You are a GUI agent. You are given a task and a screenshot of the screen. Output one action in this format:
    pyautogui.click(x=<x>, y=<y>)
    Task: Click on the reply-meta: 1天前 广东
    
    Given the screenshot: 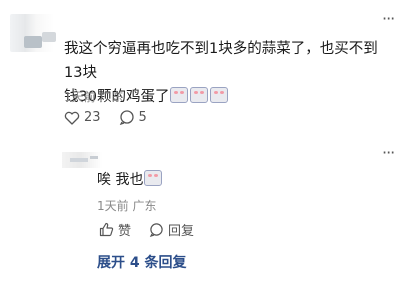 What is the action you would take?
    pyautogui.click(x=126, y=205)
    